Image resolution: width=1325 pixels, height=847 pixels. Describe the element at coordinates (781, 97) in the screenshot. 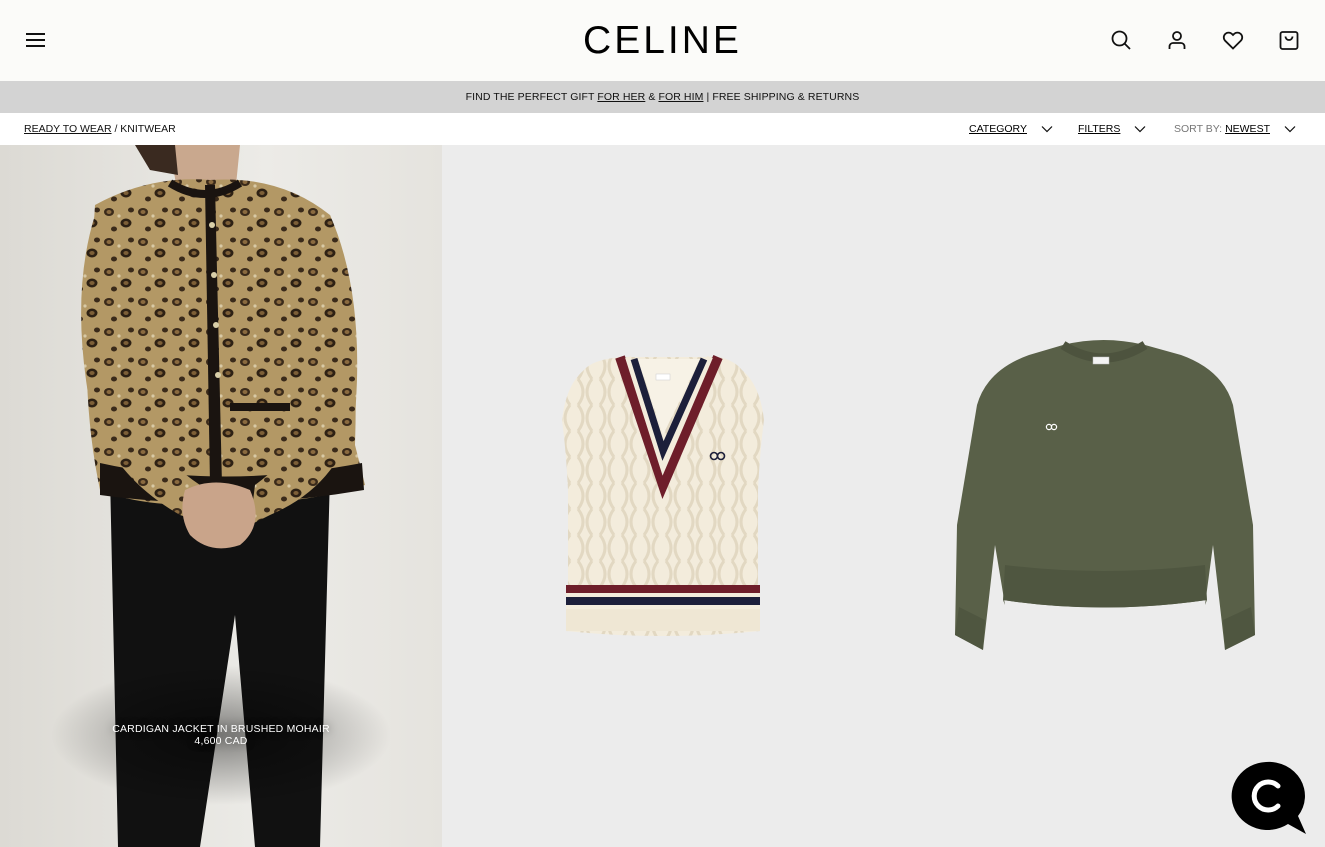

I see `promo-suffix: | FREE SHIPPING & RETURNS` at that location.